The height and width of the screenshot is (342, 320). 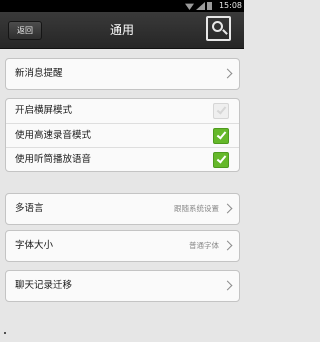 I want to click on setting-value: 普通字体, so click(x=204, y=245).